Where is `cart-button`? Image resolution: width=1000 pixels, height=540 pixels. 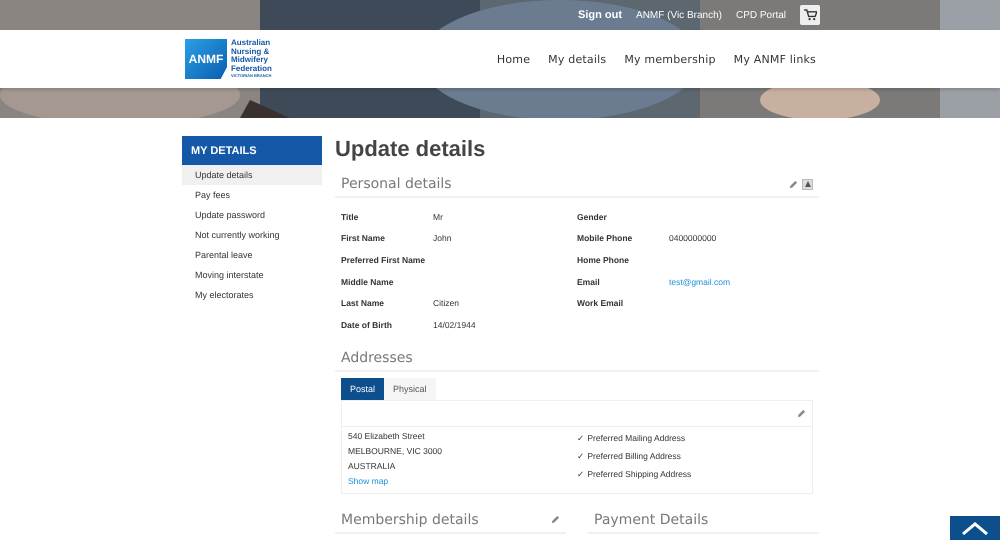
cart-button is located at coordinates (810, 15).